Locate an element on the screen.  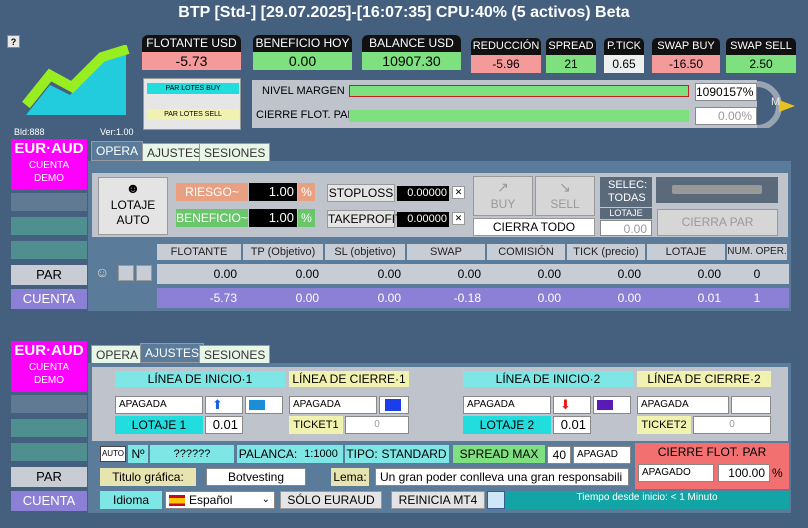
cierre-flot-dropdown: APAGADO is located at coordinates (676, 473).